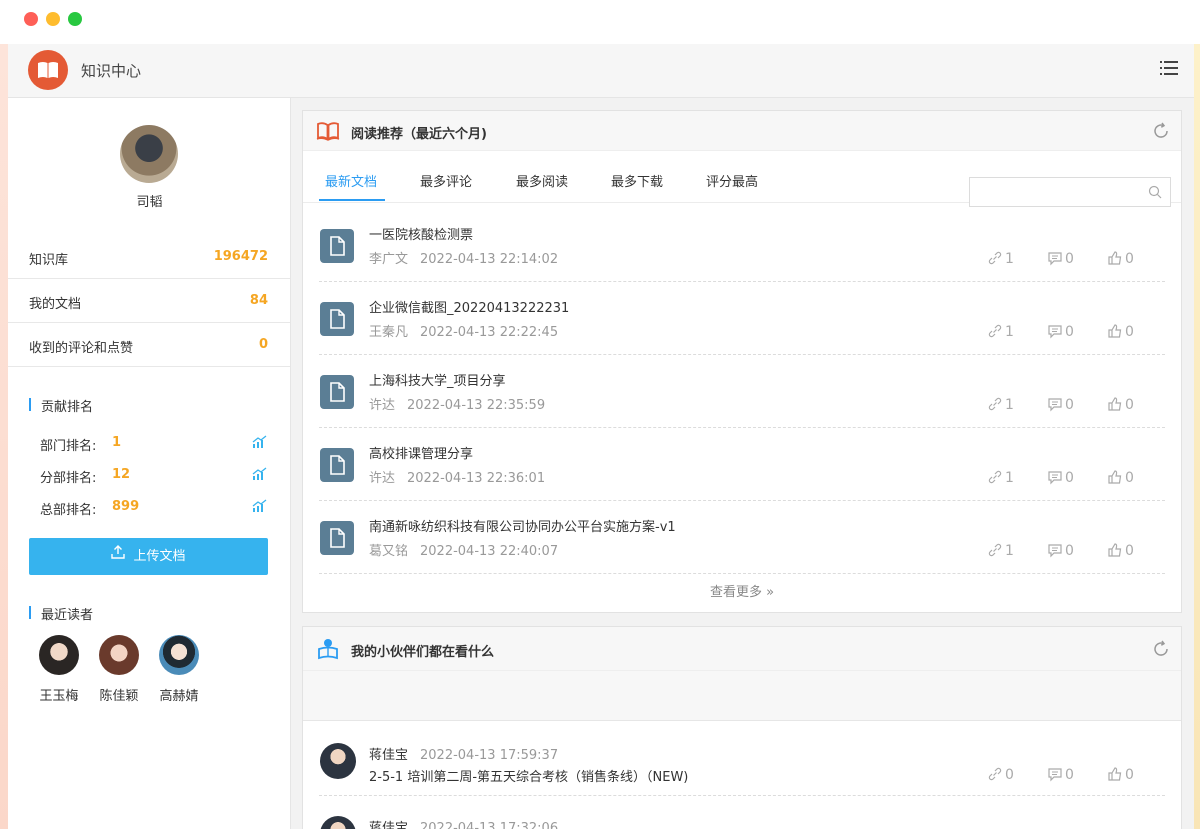  Describe the element at coordinates (742, 590) in the screenshot. I see `see-more-link: 查看更多 »` at that location.